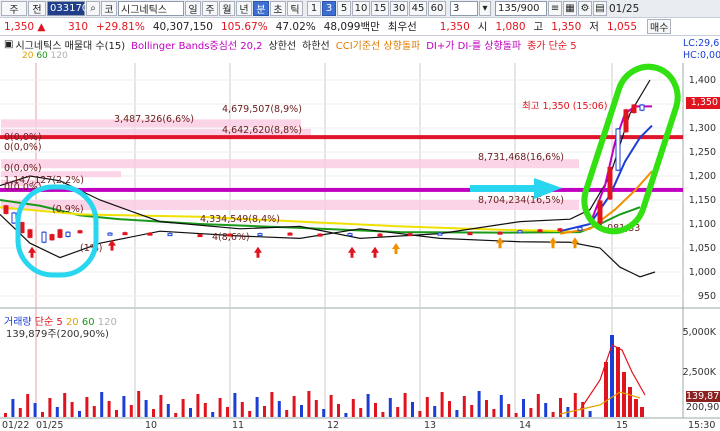  Describe the element at coordinates (333, 425) in the screenshot. I see `time-tick-label: 12` at that location.